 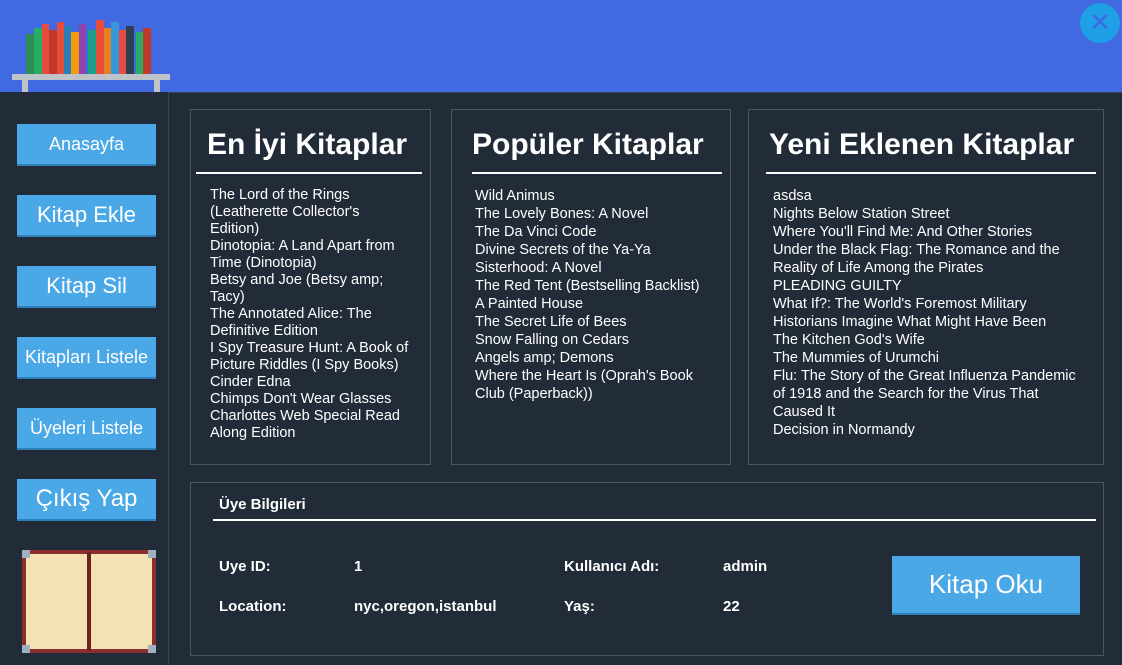 What do you see at coordinates (515, 196) in the screenshot?
I see `book-list-item: Wild Animus` at bounding box center [515, 196].